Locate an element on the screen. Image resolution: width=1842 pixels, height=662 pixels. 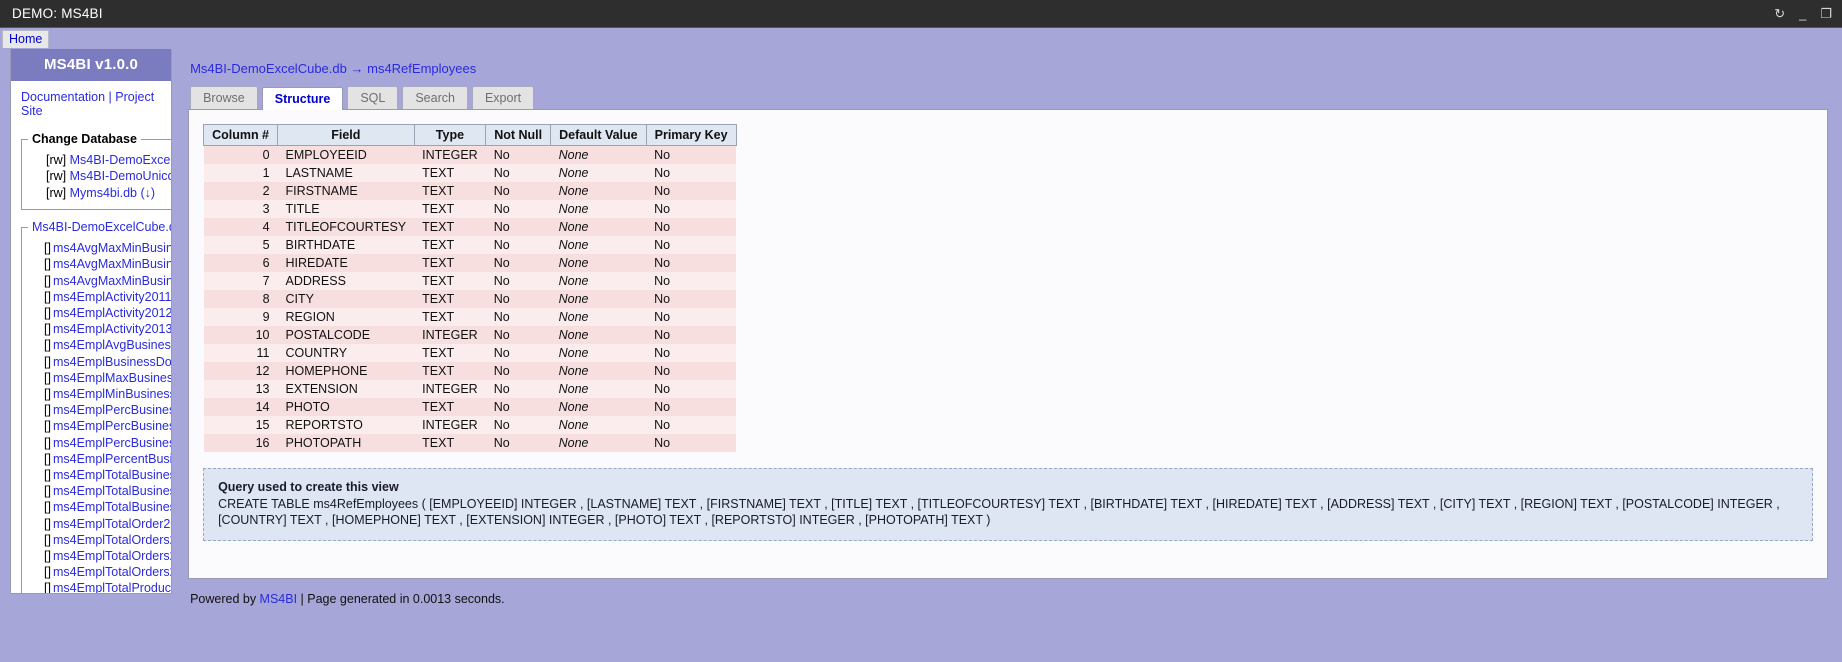
sidebar-table-link: ms4EmplPercentBusiness20111213 is located at coordinates (112, 459).